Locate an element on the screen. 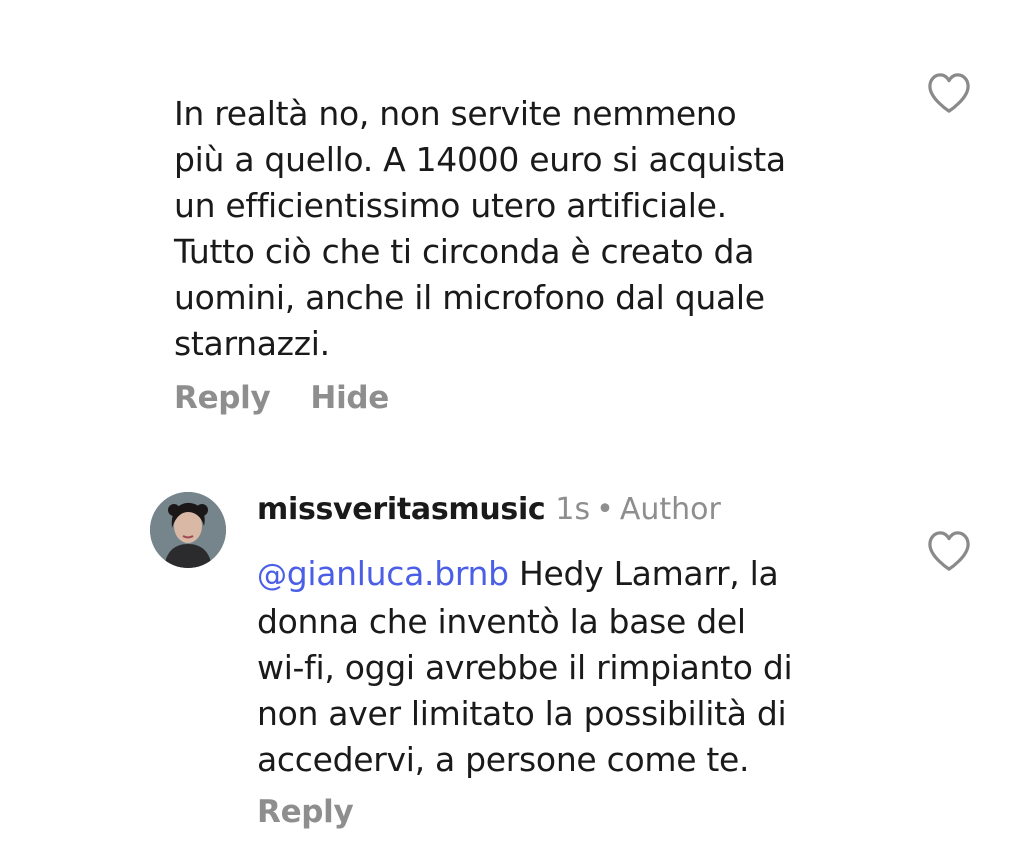 This screenshot has width=1024, height=867. comment-meta: missveritasmusic 1s • Author is located at coordinates (489, 509).